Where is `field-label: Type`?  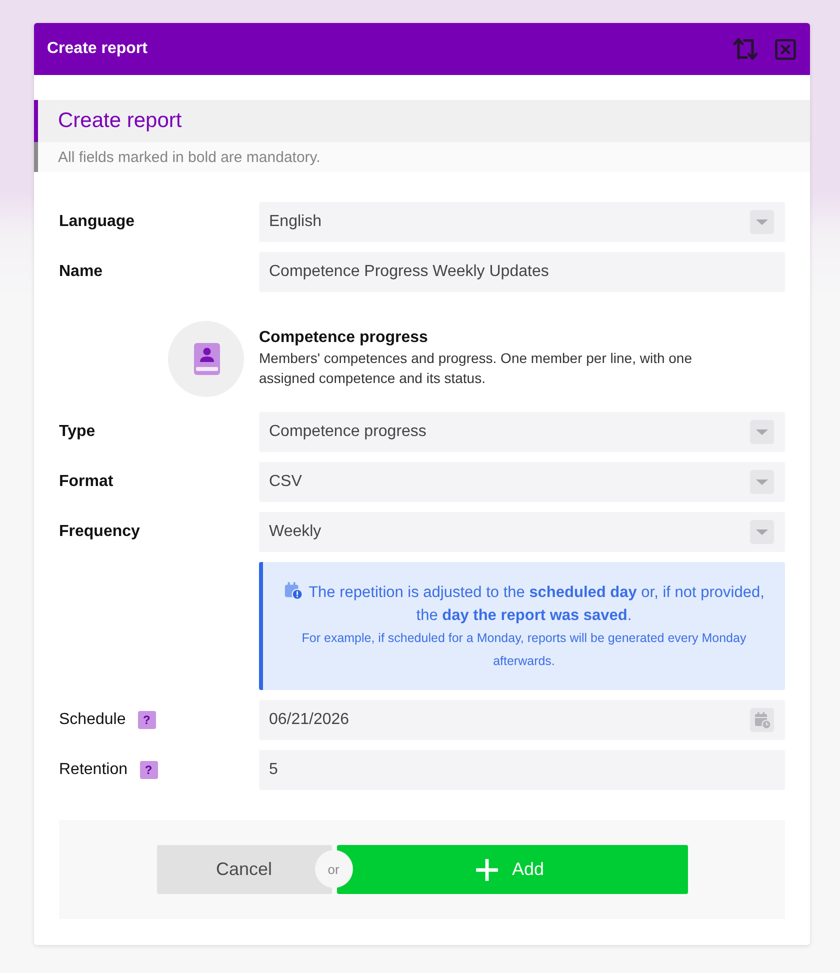 field-label: Type is located at coordinates (77, 432).